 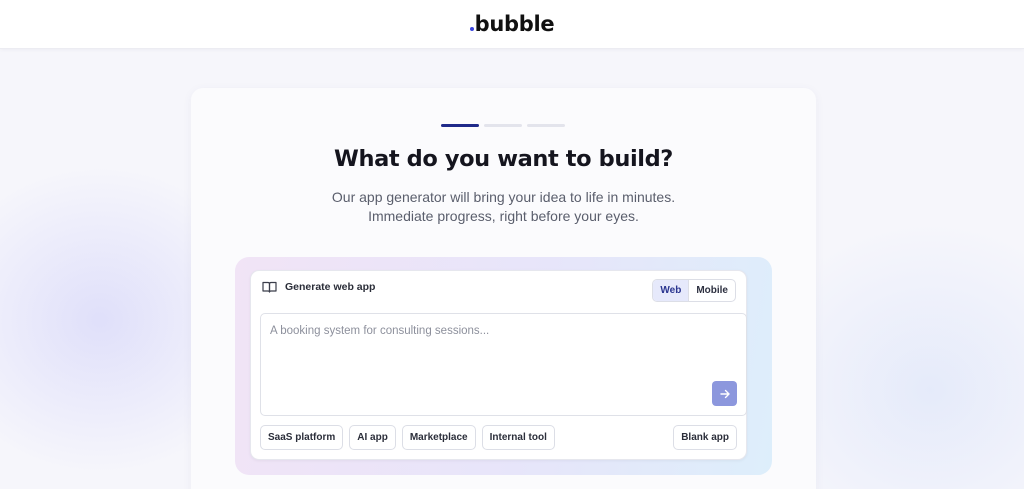 I want to click on generate-label: Generate web app, so click(x=318, y=287).